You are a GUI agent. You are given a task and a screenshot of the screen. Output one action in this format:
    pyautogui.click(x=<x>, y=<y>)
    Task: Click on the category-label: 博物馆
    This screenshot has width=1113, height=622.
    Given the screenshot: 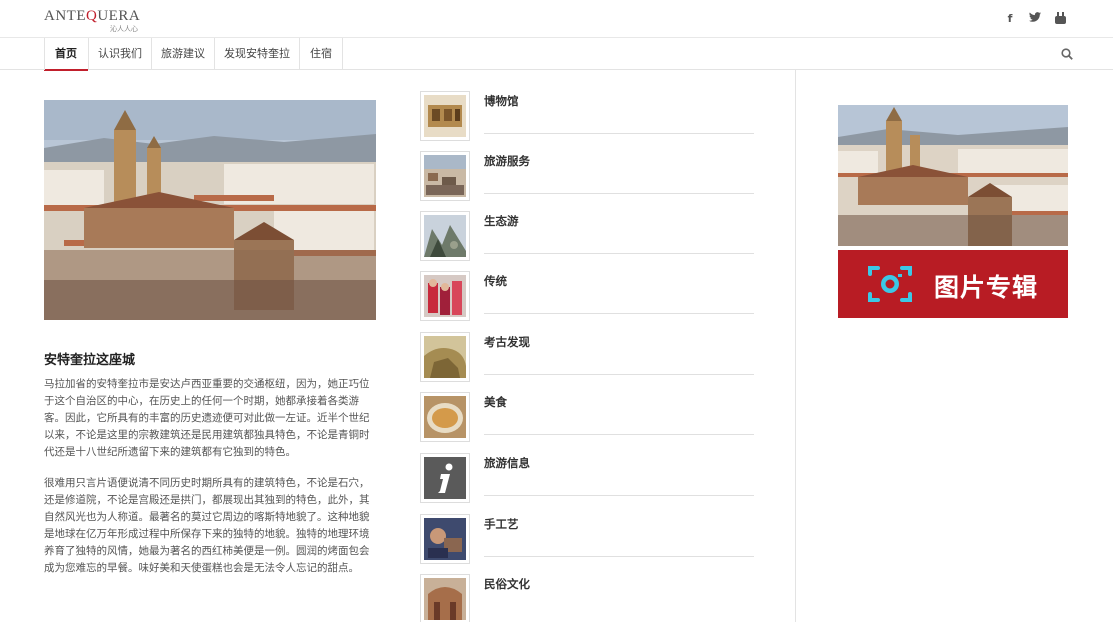 What is the action you would take?
    pyautogui.click(x=501, y=101)
    